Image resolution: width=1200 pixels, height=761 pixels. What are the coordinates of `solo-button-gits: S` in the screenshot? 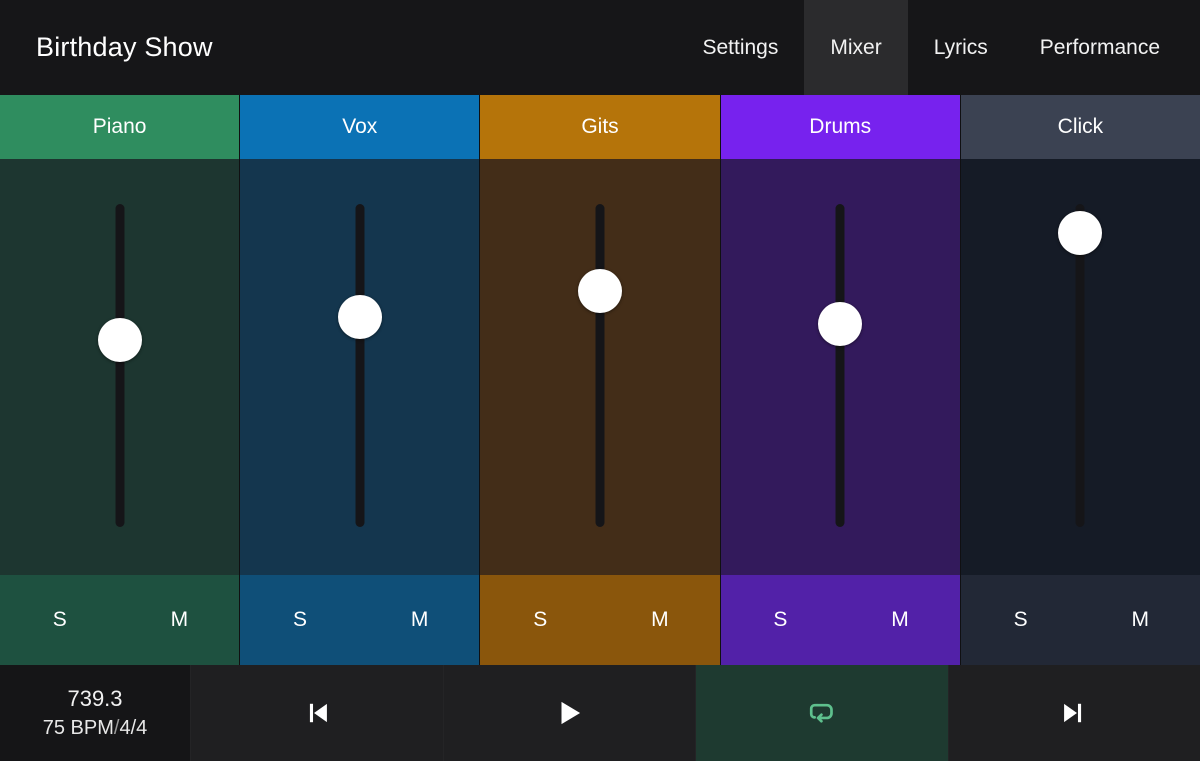 It's located at (540, 620).